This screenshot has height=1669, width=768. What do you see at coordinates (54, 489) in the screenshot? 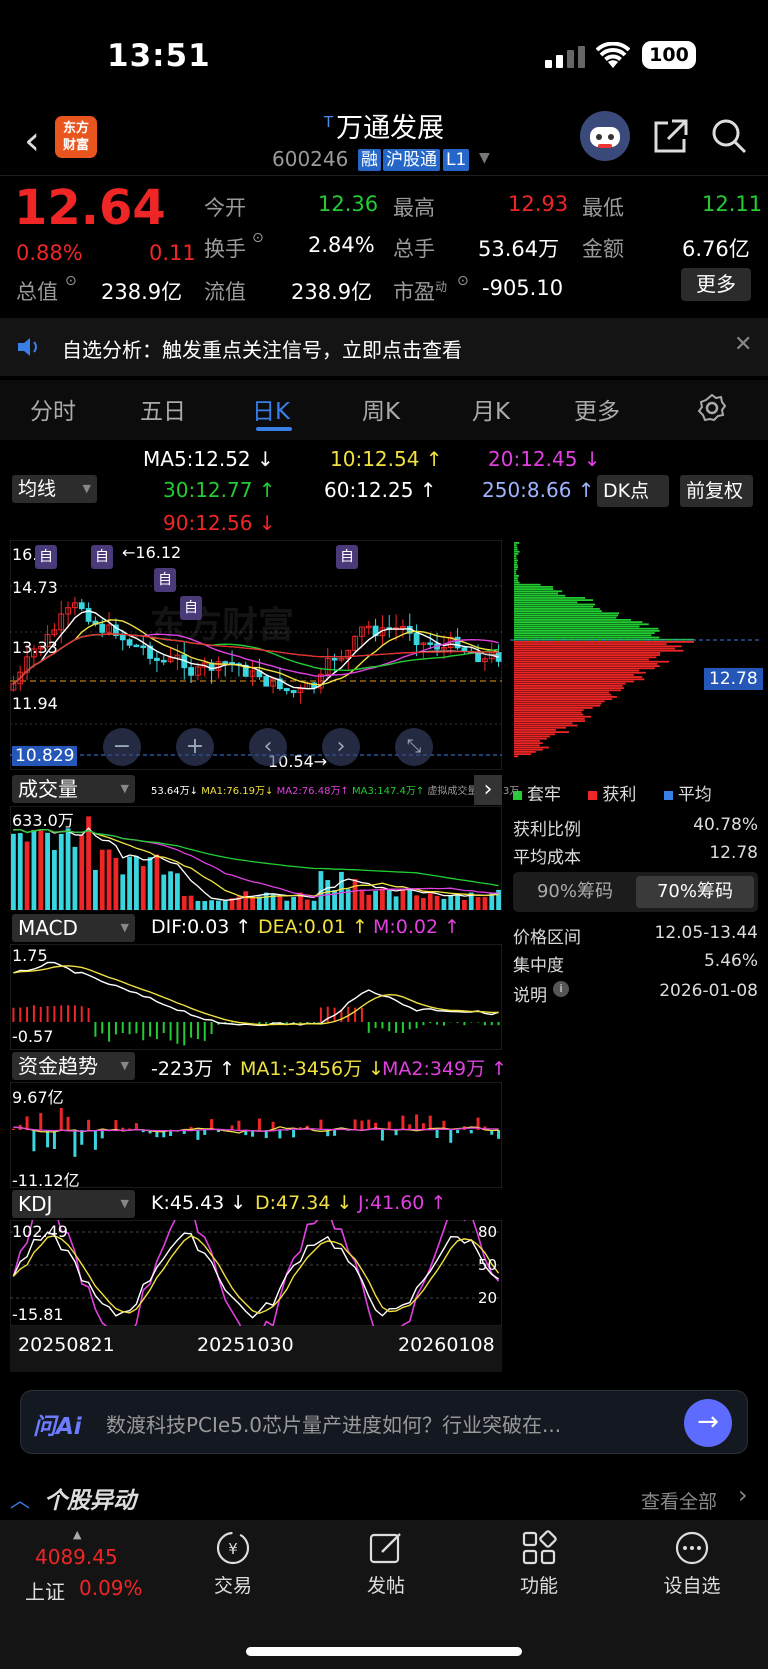
I see `ma-selector: 均线 ▼` at bounding box center [54, 489].